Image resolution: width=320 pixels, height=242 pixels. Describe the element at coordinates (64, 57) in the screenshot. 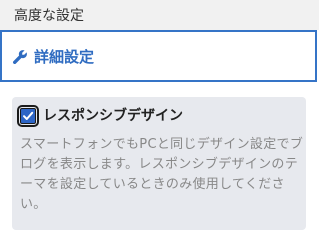

I see `advanced-settings-label: 詳細設定` at that location.